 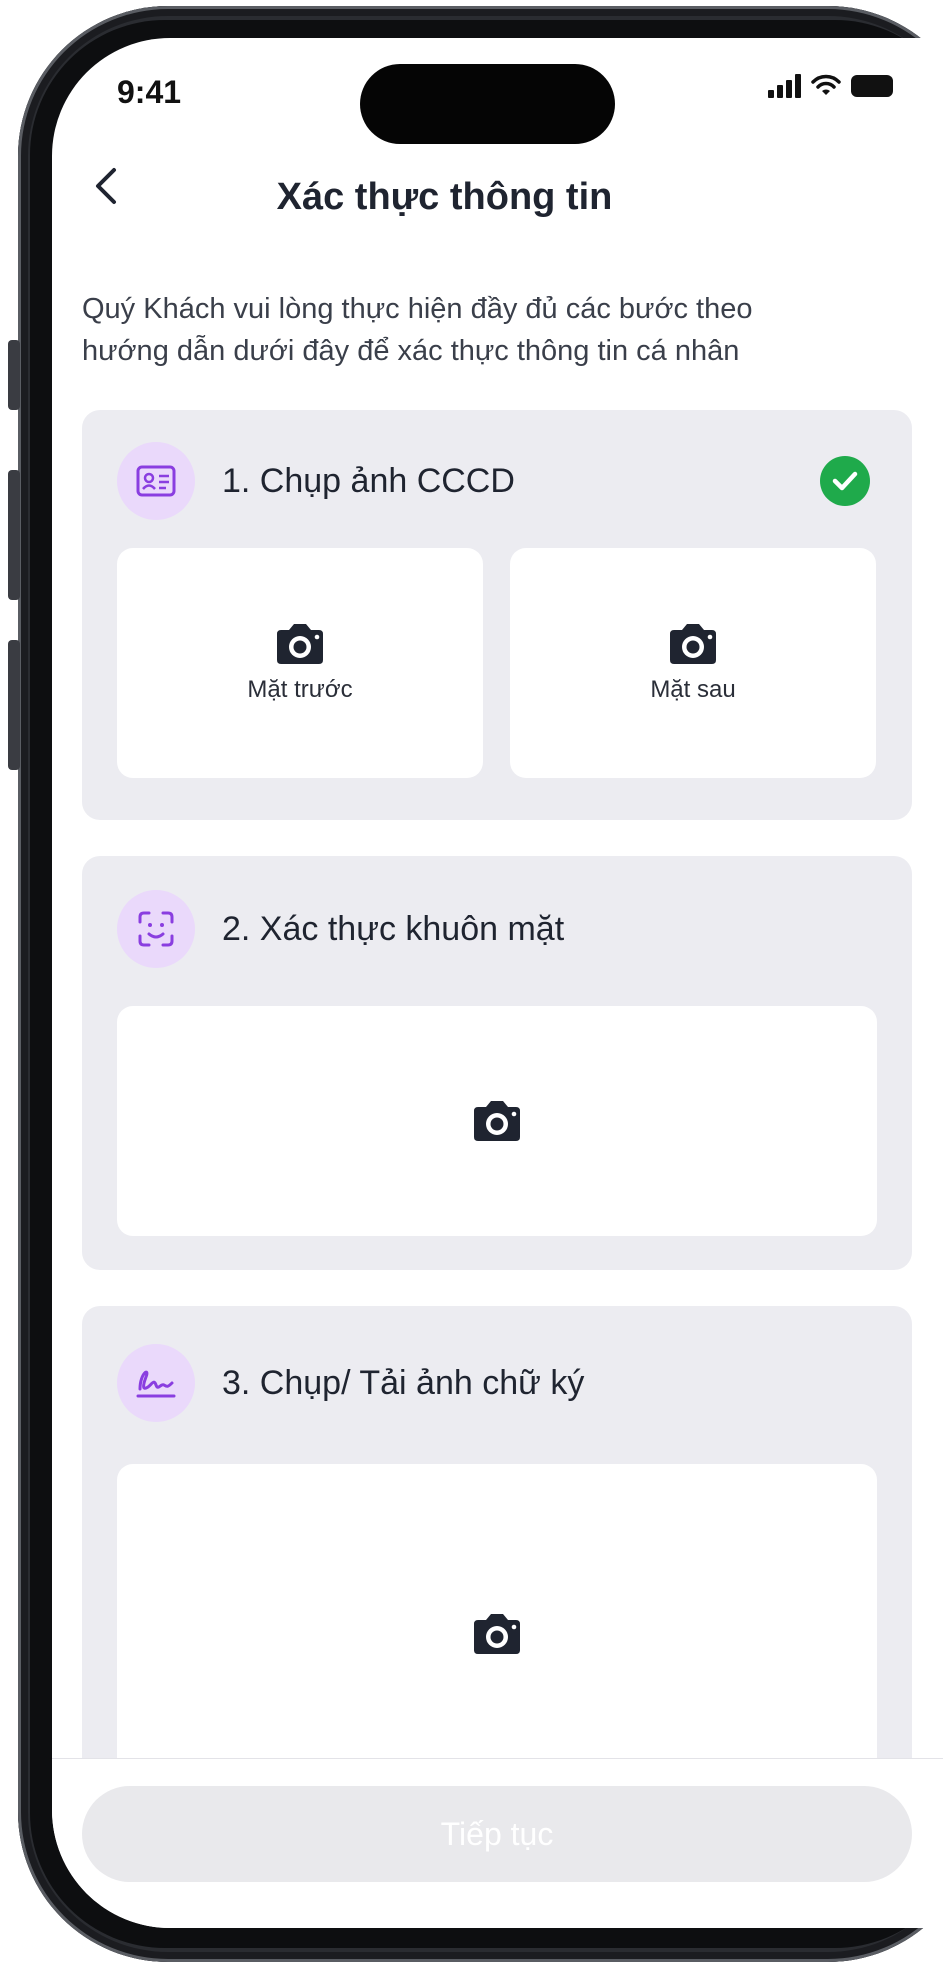 What do you see at coordinates (156, 481) in the screenshot?
I see `id-card-icon` at bounding box center [156, 481].